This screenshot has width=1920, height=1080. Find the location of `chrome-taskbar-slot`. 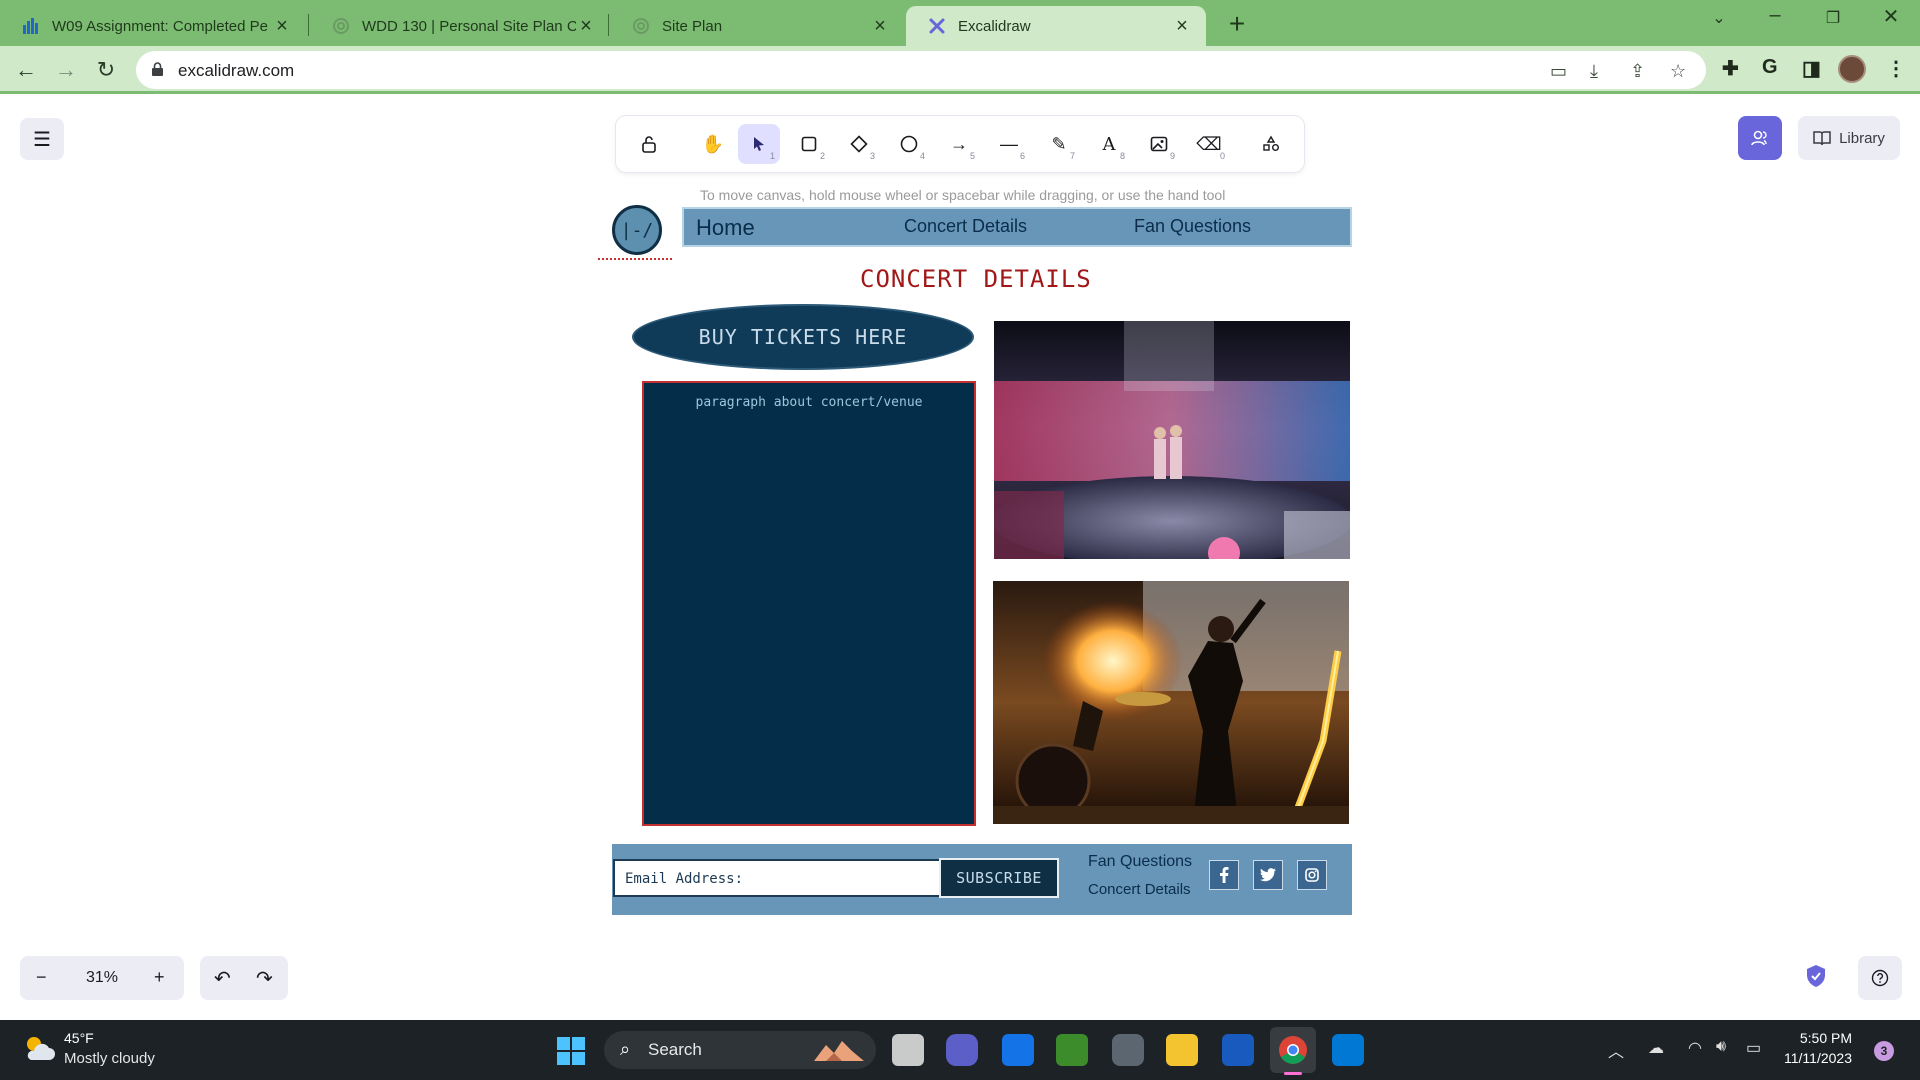

chrome-taskbar-slot is located at coordinates (1293, 1050).